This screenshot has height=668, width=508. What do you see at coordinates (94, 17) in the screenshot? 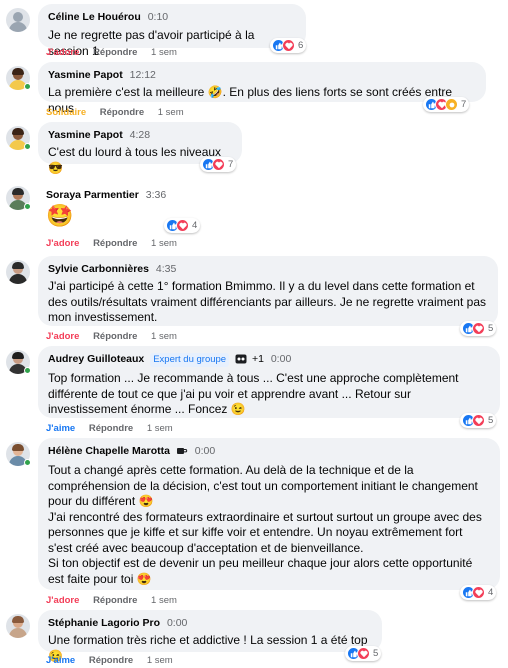
I see `author-name: Céline Le Houérou` at bounding box center [94, 17].